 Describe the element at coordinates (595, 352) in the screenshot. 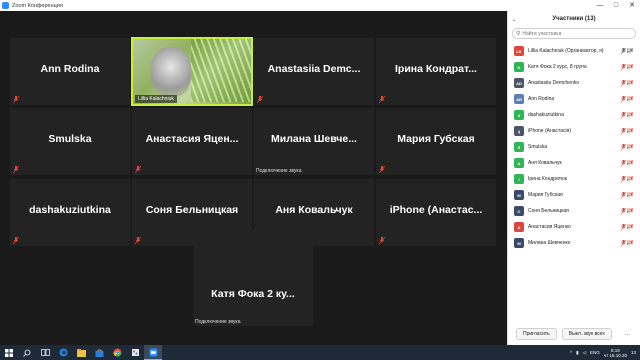

I see `language-indicator: ENG` at that location.